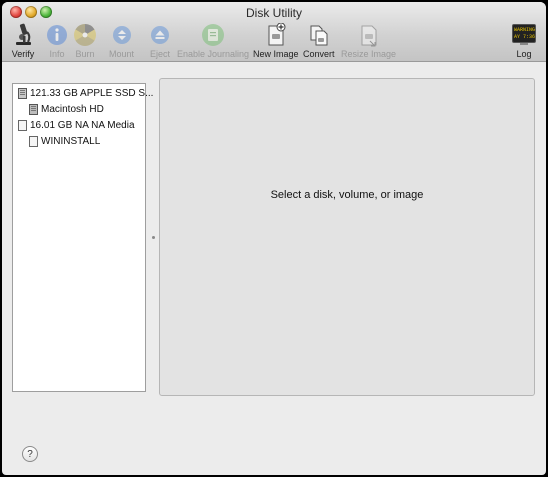  What do you see at coordinates (524, 54) in the screenshot?
I see `log-label: Log` at bounding box center [524, 54].